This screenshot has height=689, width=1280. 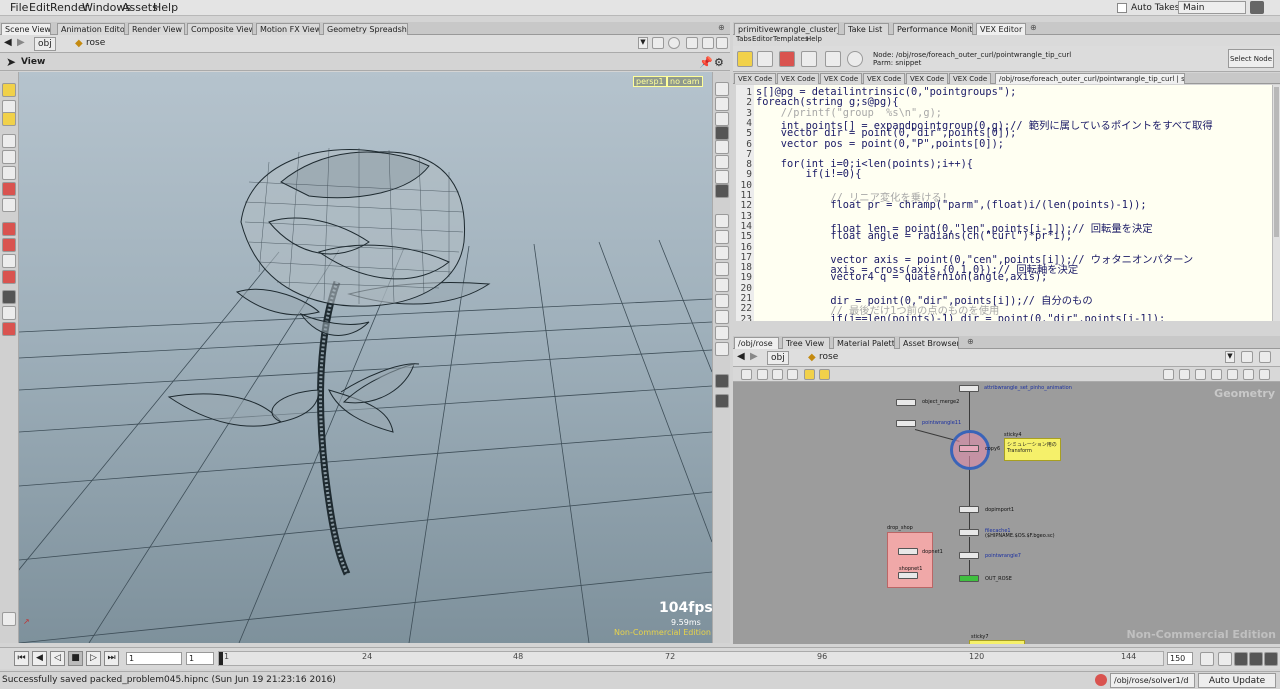 I want to click on camera-badge-persp: persp1, so click(x=650, y=81).